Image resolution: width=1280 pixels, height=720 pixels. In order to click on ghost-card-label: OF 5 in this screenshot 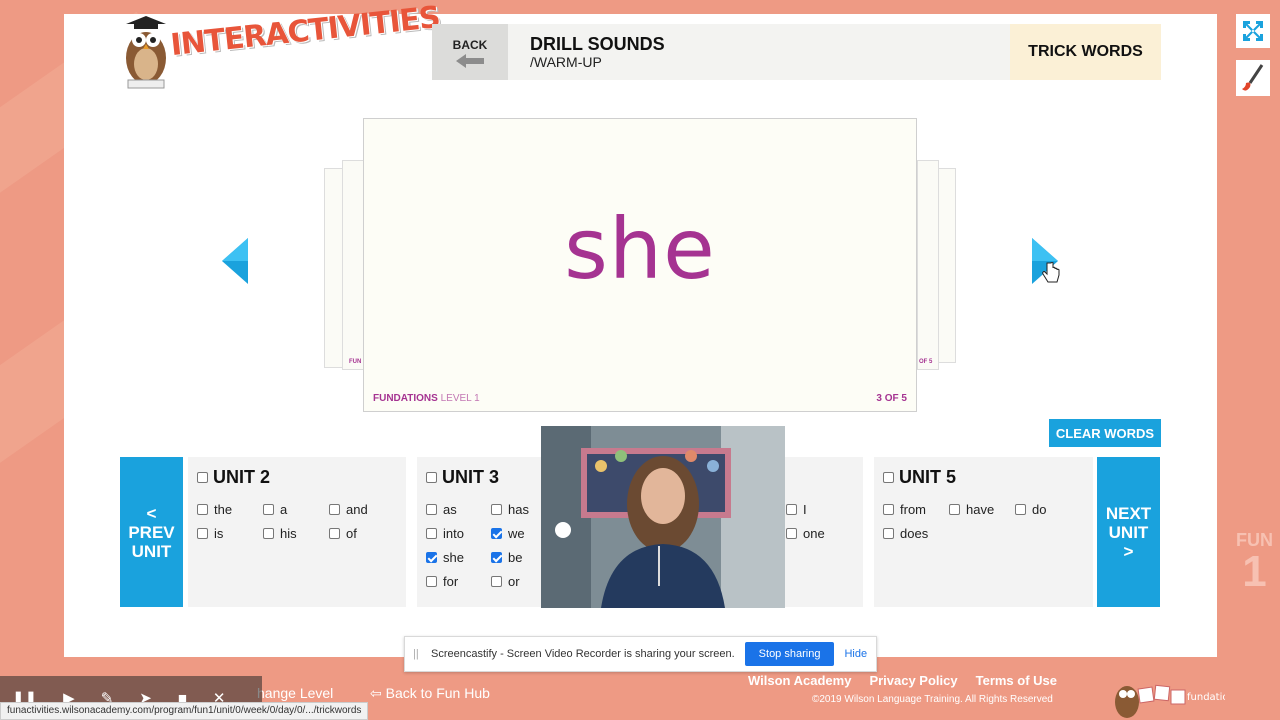, I will do `click(926, 362)`.